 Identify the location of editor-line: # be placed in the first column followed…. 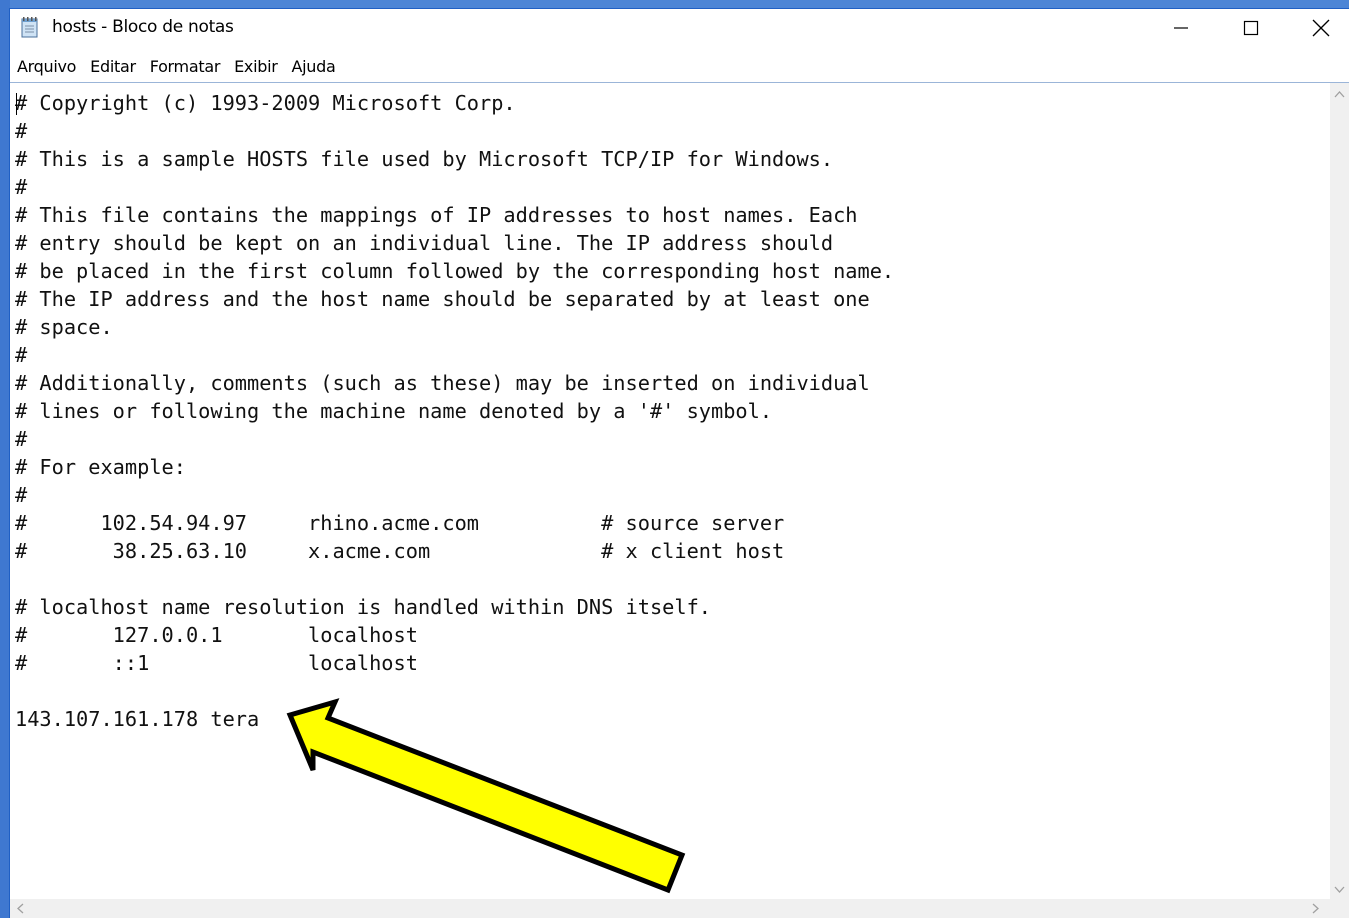
(454, 271).